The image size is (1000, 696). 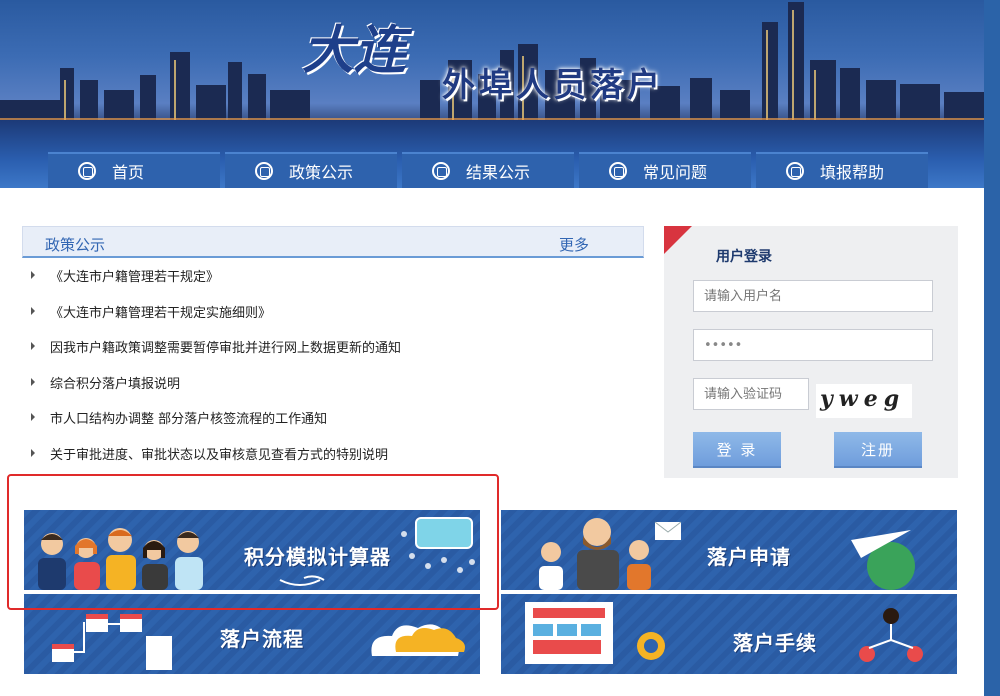 I want to click on tile-points-calculator: 积分模拟计算器, so click(x=252, y=550).